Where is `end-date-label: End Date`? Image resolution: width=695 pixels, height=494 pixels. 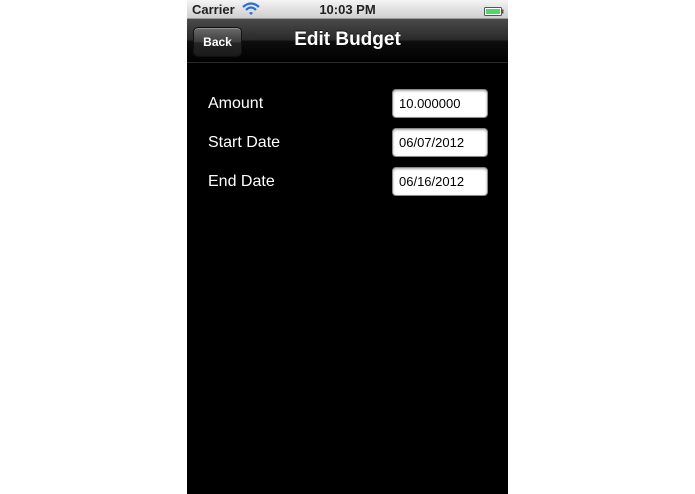
end-date-label: End Date is located at coordinates (241, 181).